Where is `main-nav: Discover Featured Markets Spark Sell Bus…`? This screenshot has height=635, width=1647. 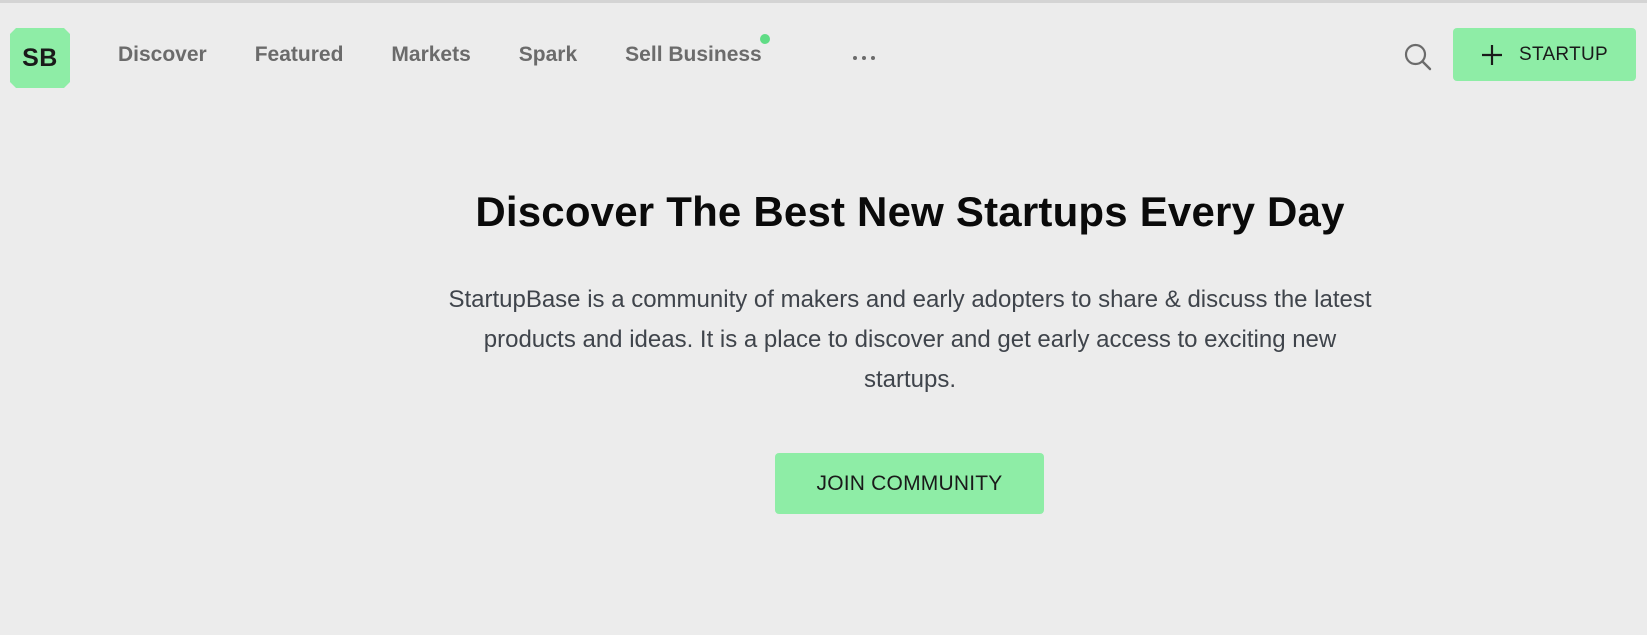 main-nav: Discover Featured Markets Spark Sell Bus… is located at coordinates (464, 50).